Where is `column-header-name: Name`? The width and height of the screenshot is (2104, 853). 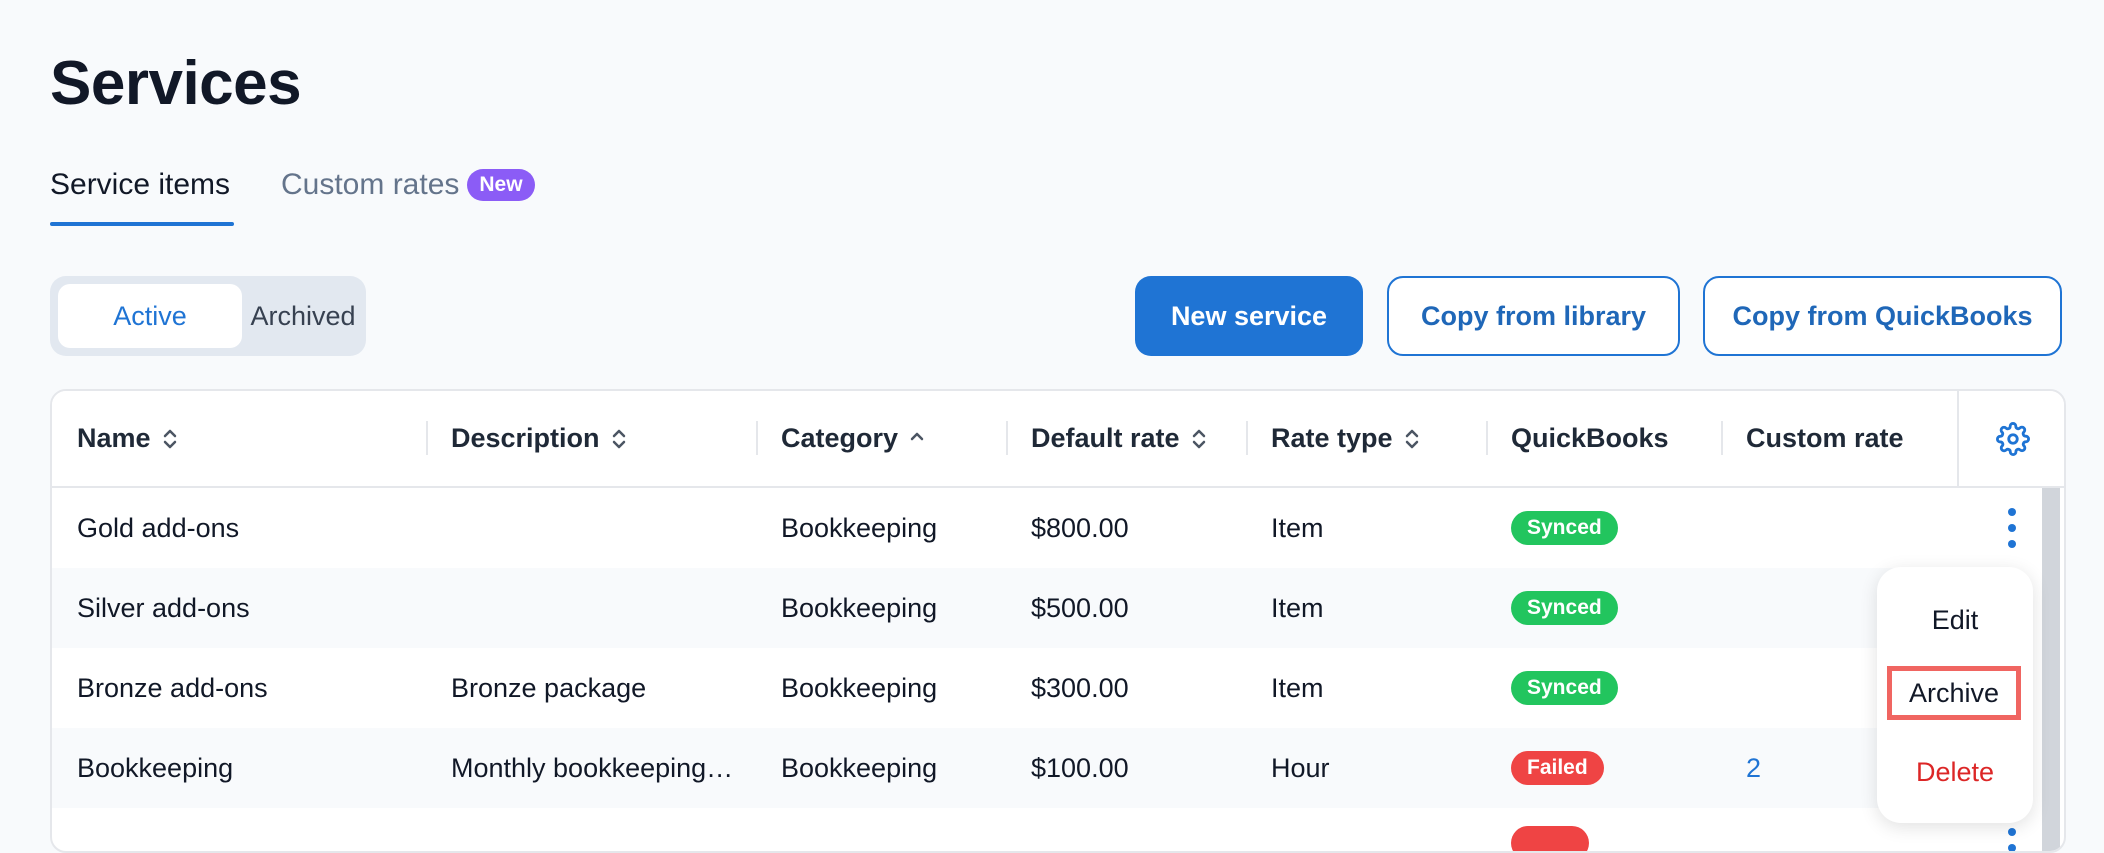 column-header-name: Name is located at coordinates (127, 438).